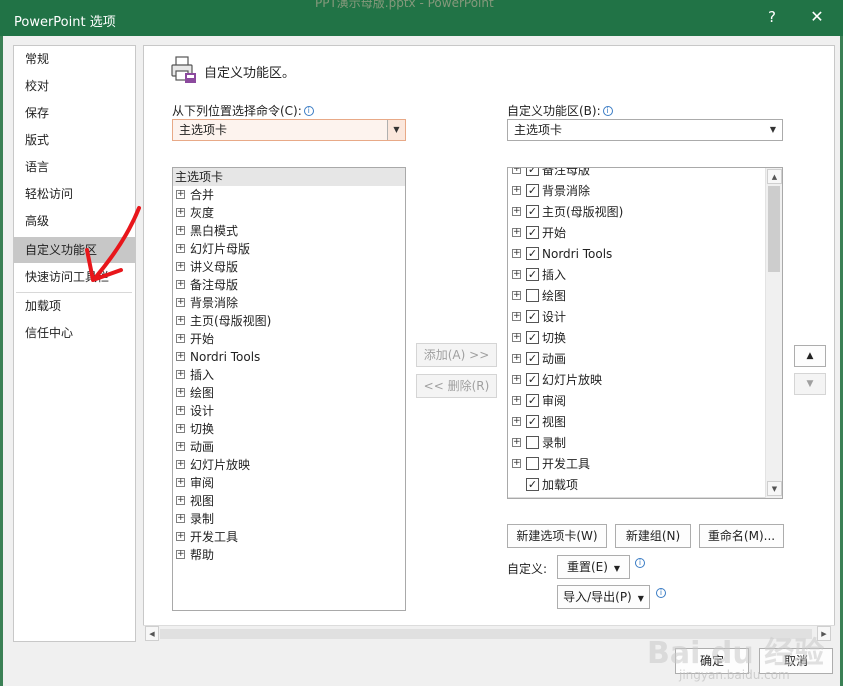 The image size is (843, 686). What do you see at coordinates (74, 194) in the screenshot?
I see `nav-item-accessibility: 轻松访问` at bounding box center [74, 194].